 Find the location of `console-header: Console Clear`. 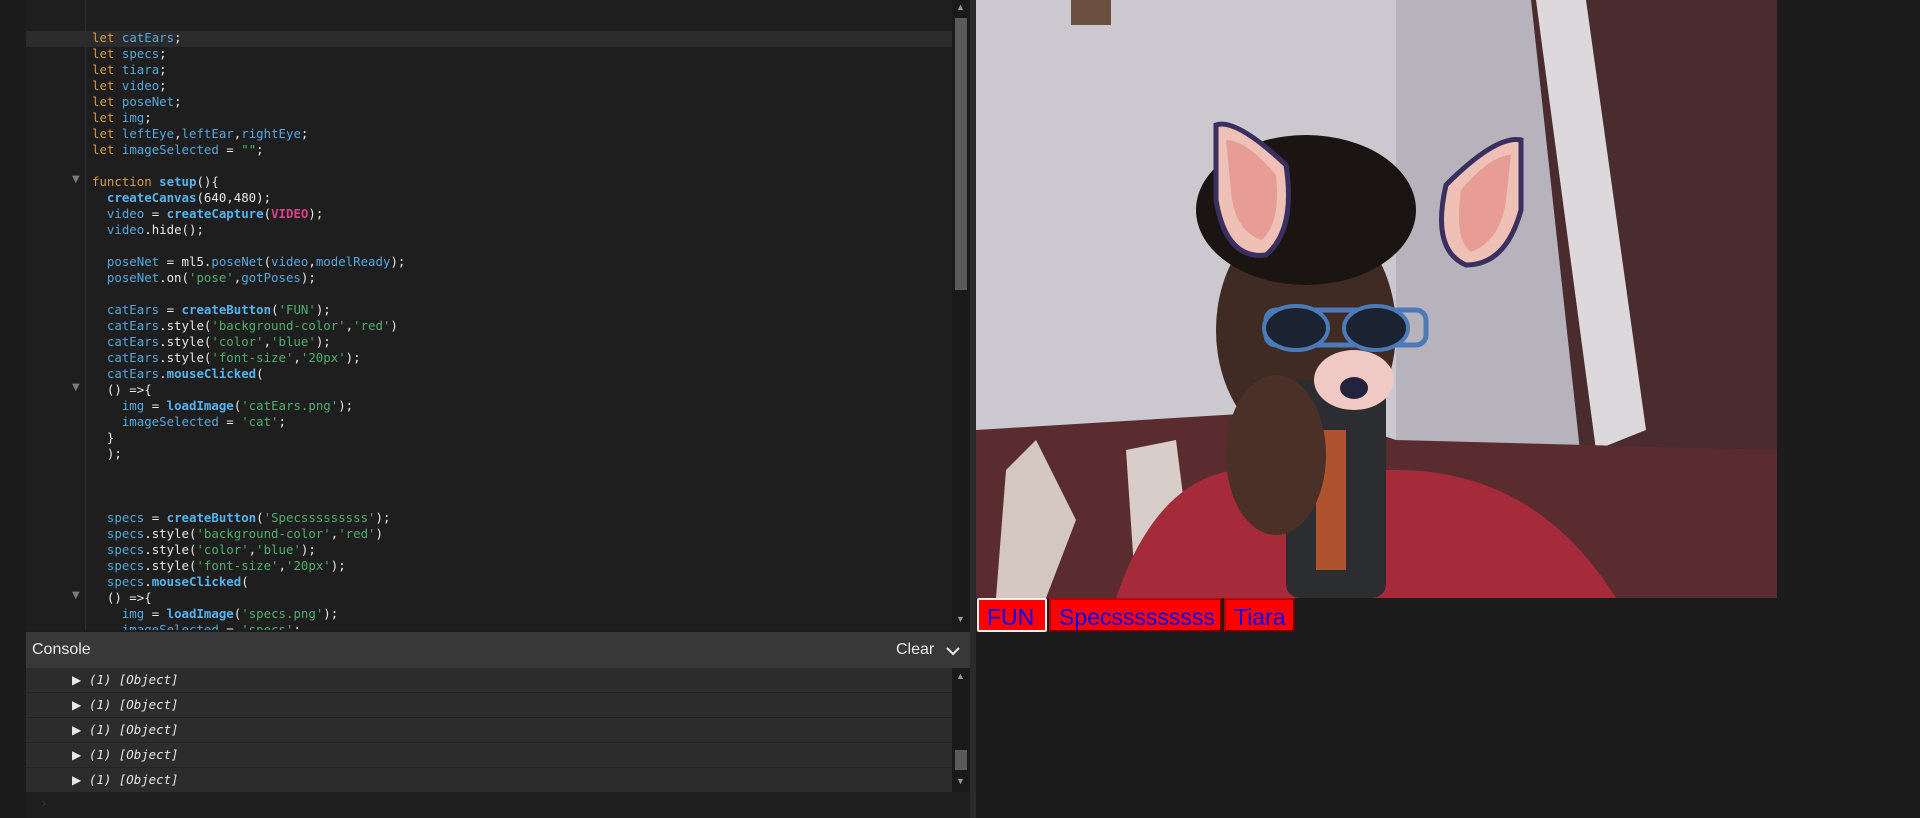

console-header: Console Clear is located at coordinates (498, 650).